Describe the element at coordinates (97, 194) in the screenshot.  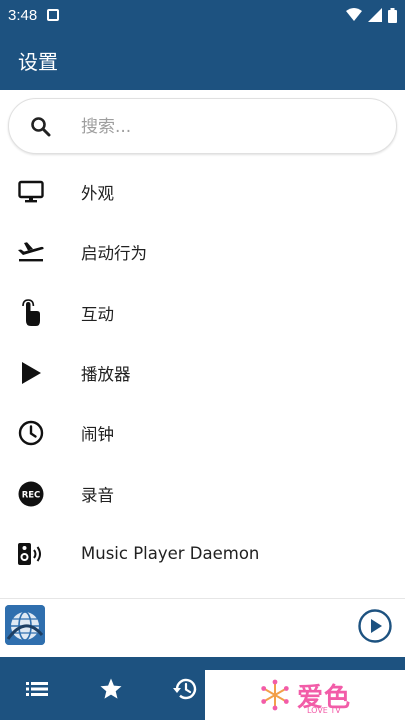
I see `menu-item-label: 外观` at that location.